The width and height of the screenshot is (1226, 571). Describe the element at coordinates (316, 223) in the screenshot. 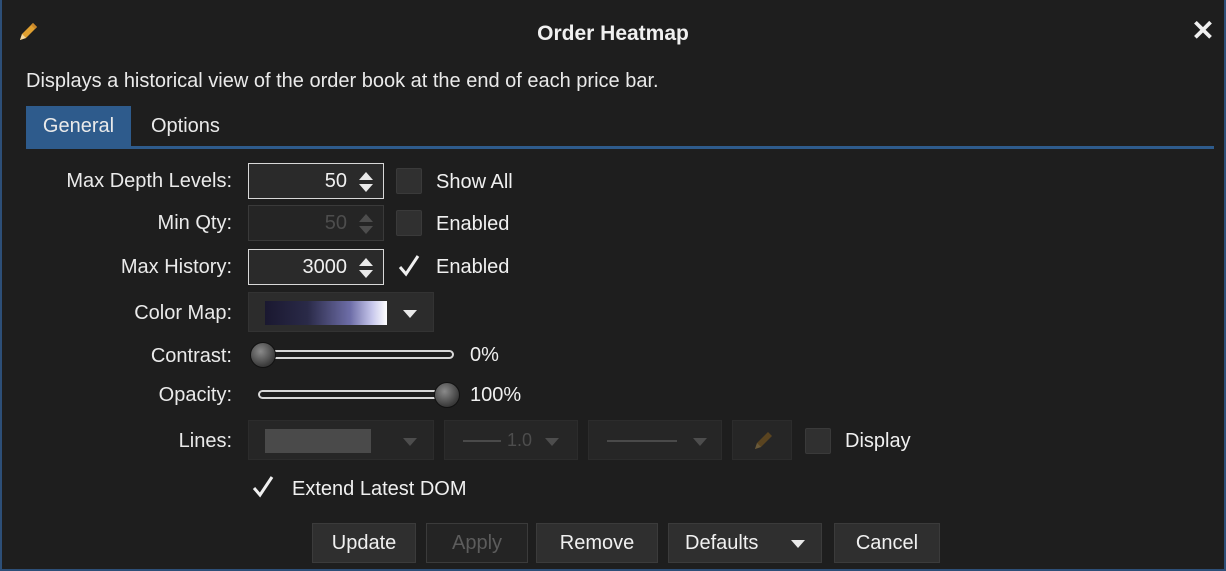

I see `min-qty-stepper: 50` at that location.